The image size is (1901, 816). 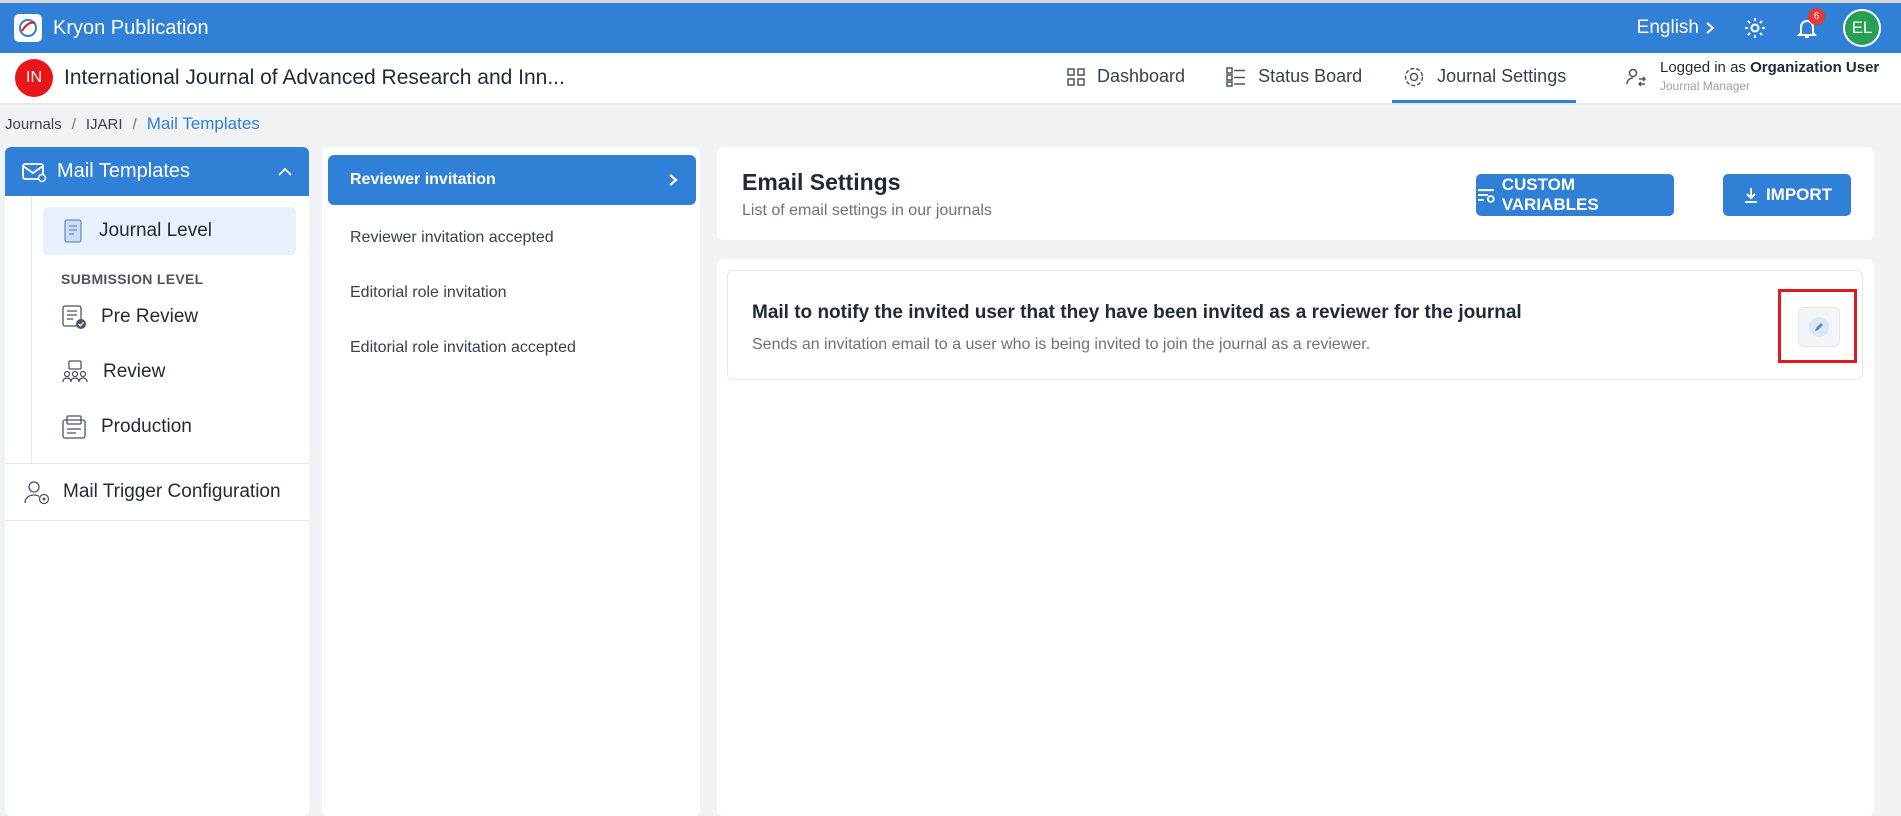 I want to click on nav-status-board: Status Board, so click(x=1293, y=78).